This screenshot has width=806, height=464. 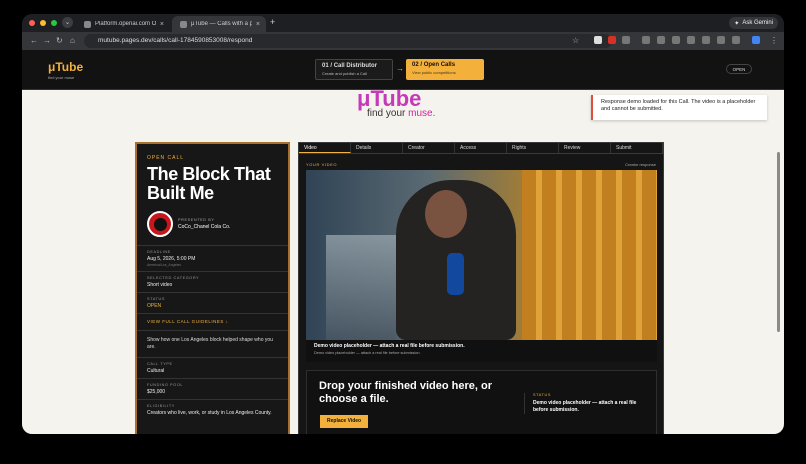 I want to click on video-status-label: STATUS, so click(x=542, y=395).